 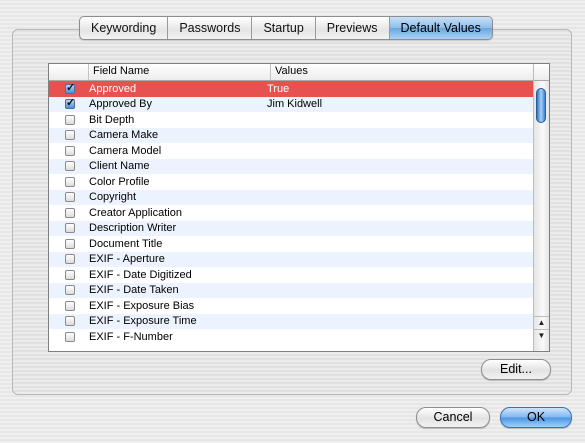 I want to click on table-row: EXIF - Aperture, so click(x=291, y=259).